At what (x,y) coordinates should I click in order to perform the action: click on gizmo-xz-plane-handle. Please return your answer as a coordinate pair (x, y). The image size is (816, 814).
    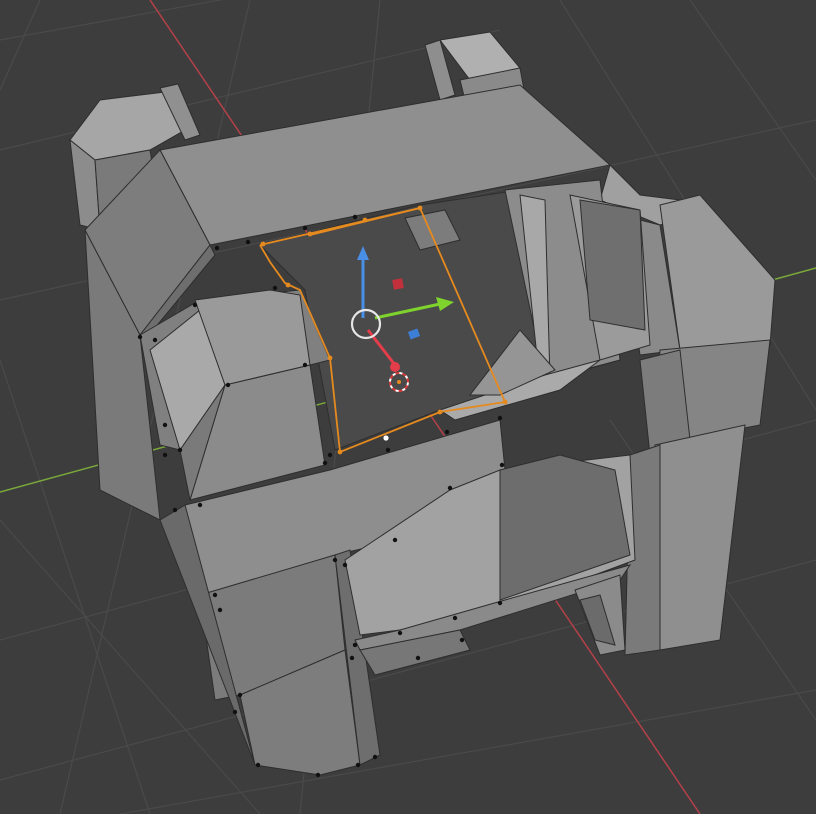
    Looking at the image, I should click on (398, 284).